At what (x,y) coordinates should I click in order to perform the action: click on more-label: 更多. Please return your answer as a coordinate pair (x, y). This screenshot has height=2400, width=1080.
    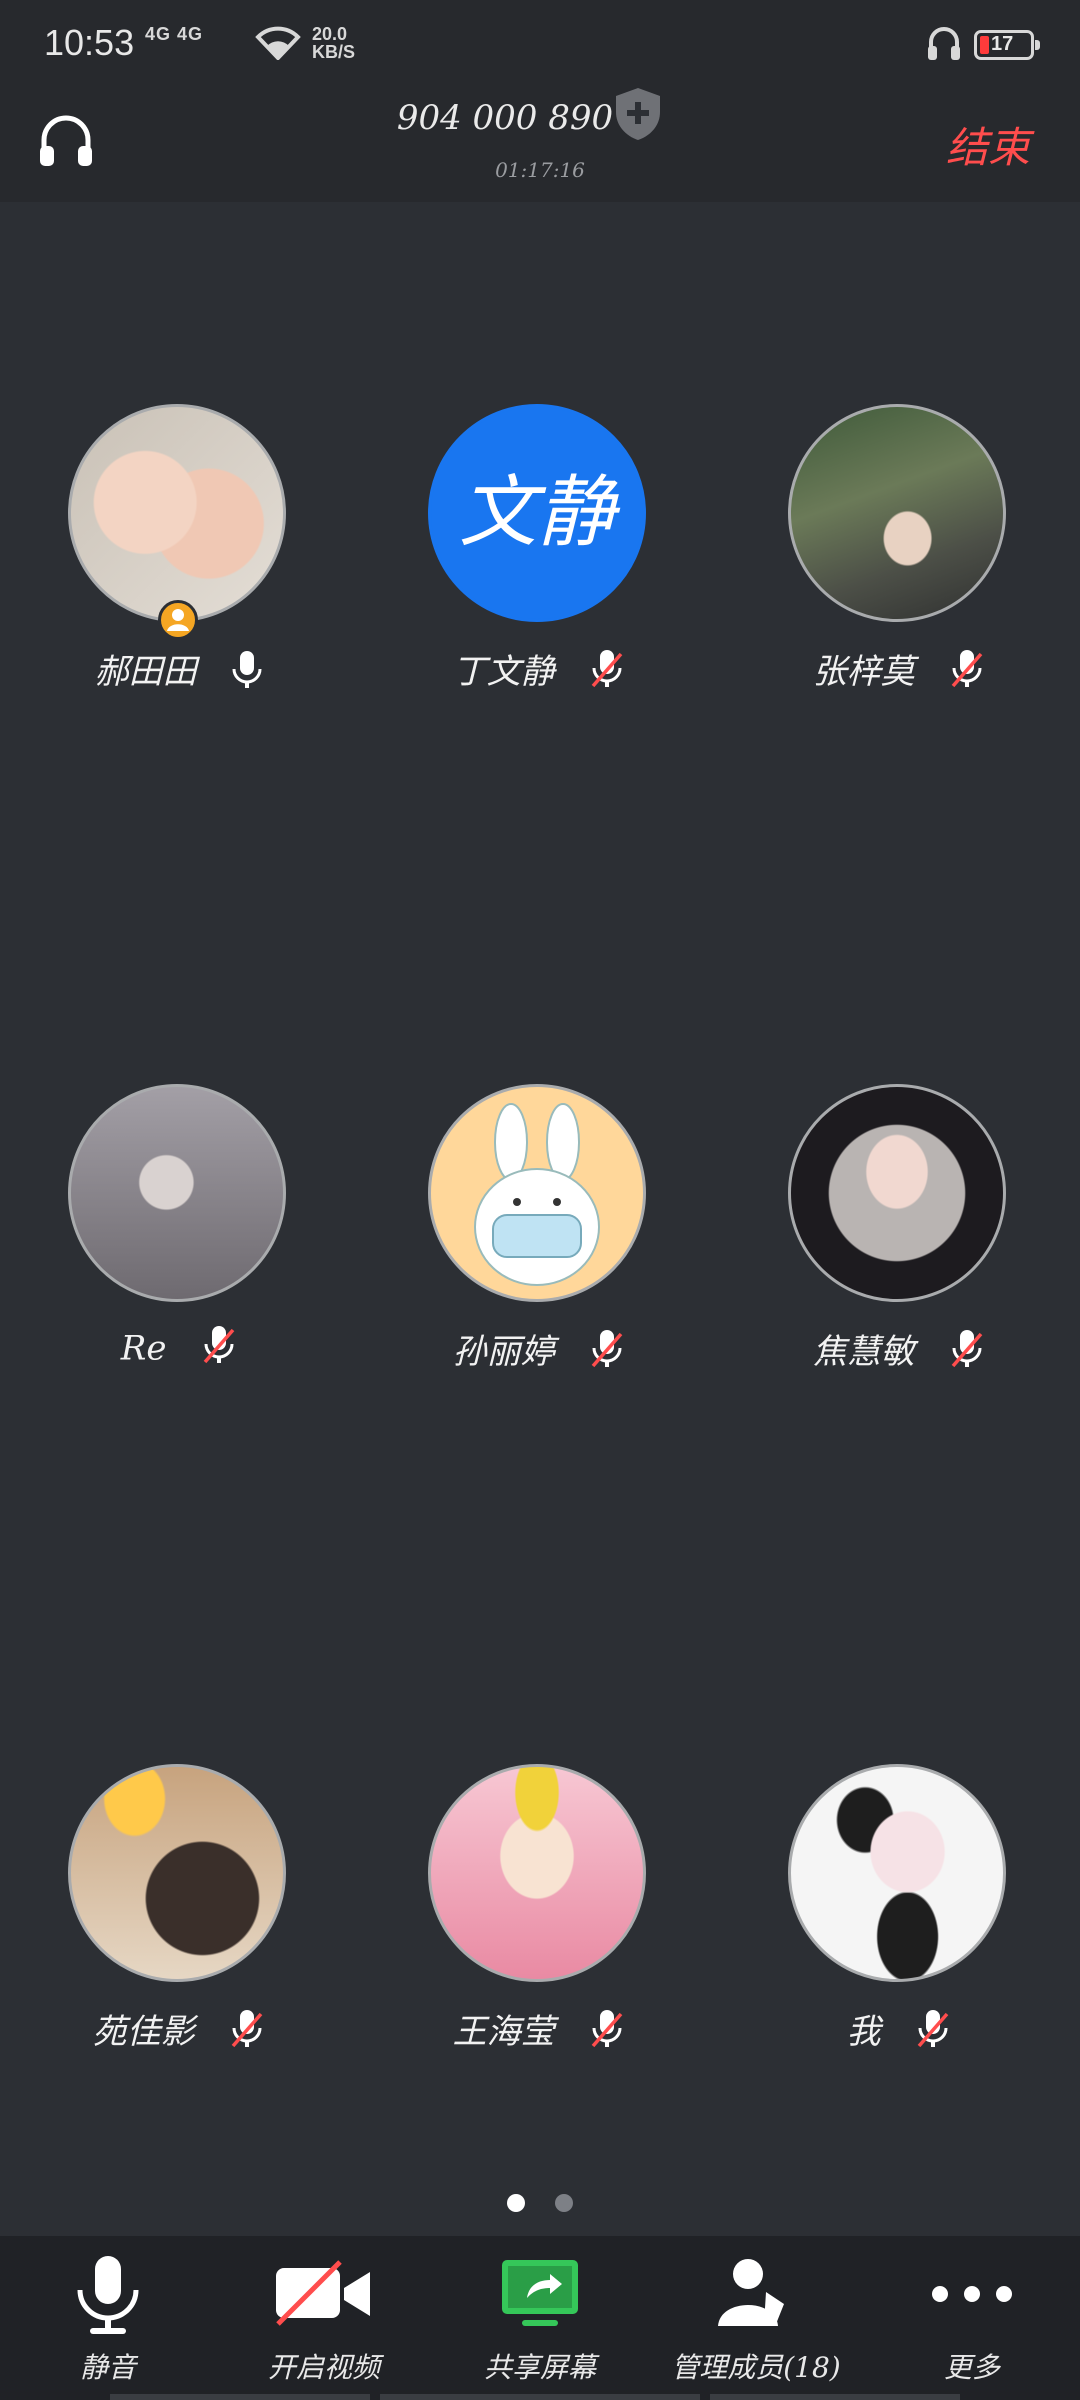
    Looking at the image, I should click on (971, 2367).